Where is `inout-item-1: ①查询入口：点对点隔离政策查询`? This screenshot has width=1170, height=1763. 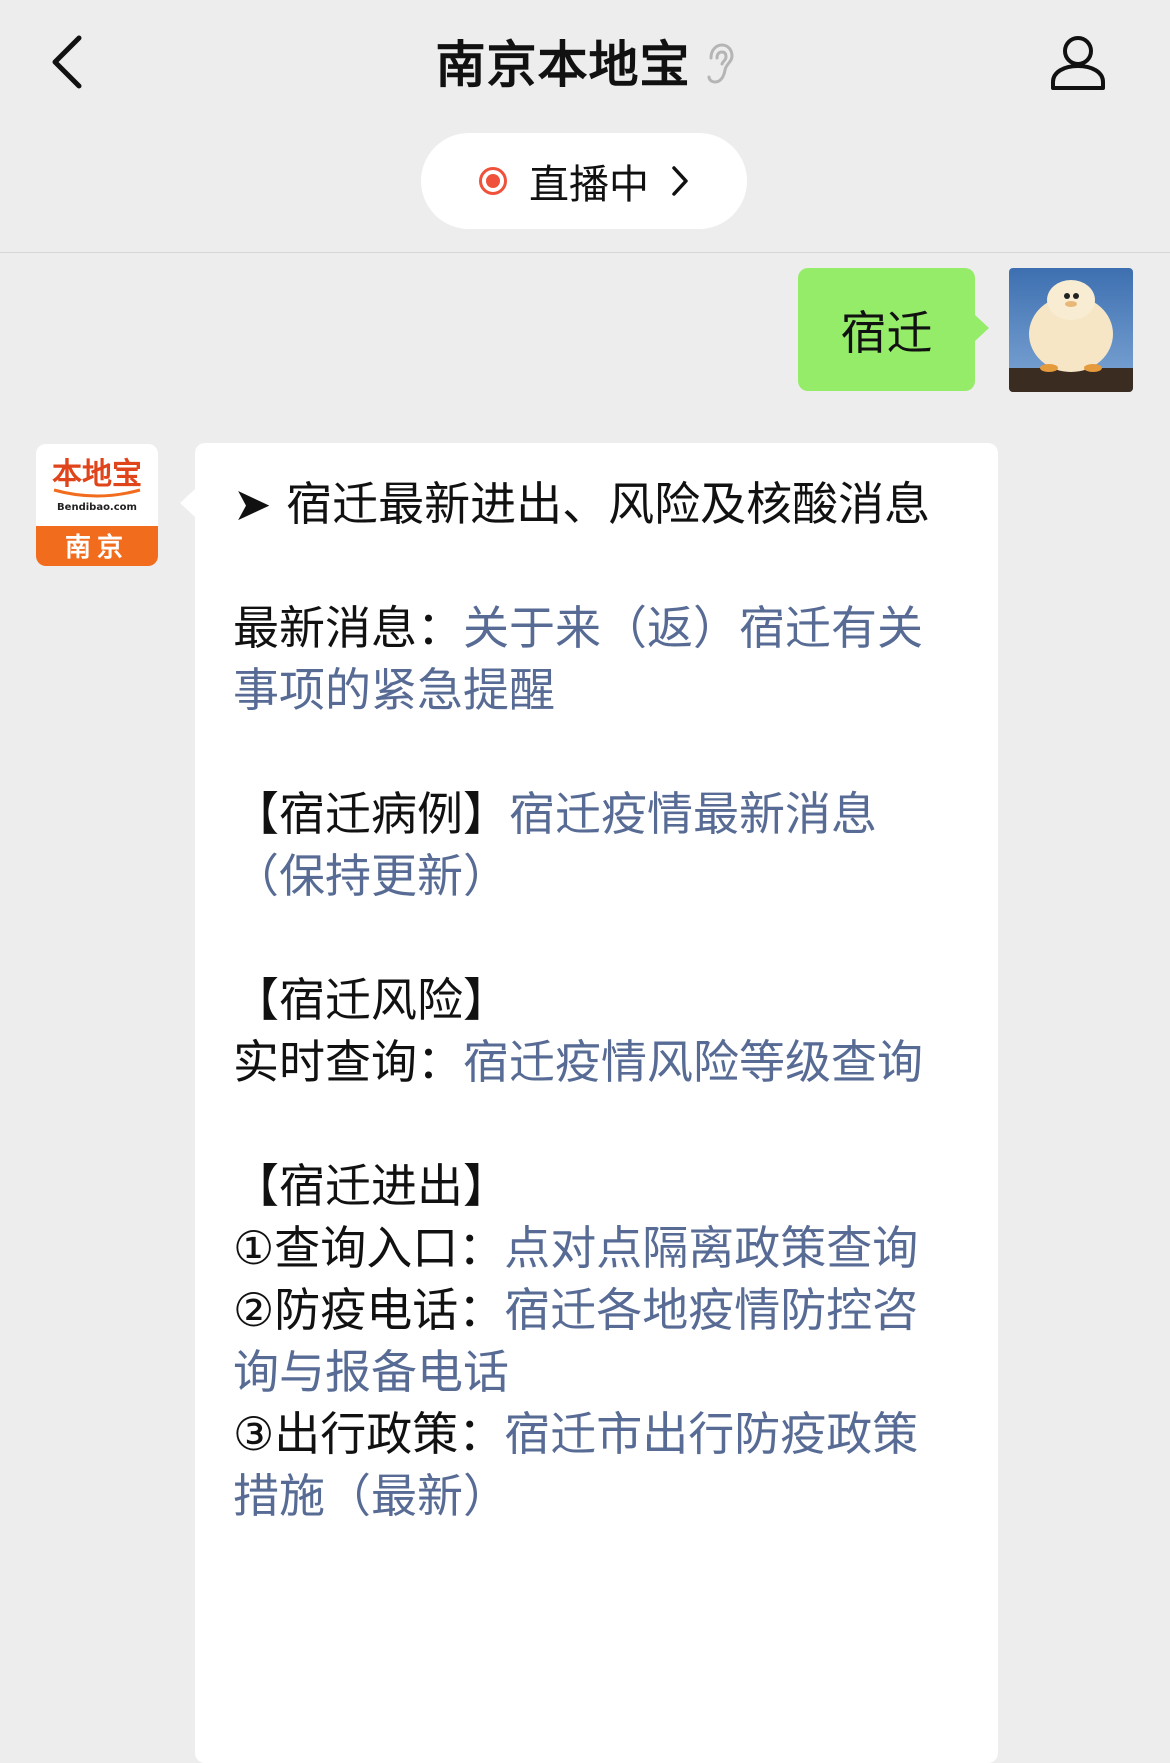 inout-item-1: ①查询入口：点对点隔离政策查询 is located at coordinates (595, 1248).